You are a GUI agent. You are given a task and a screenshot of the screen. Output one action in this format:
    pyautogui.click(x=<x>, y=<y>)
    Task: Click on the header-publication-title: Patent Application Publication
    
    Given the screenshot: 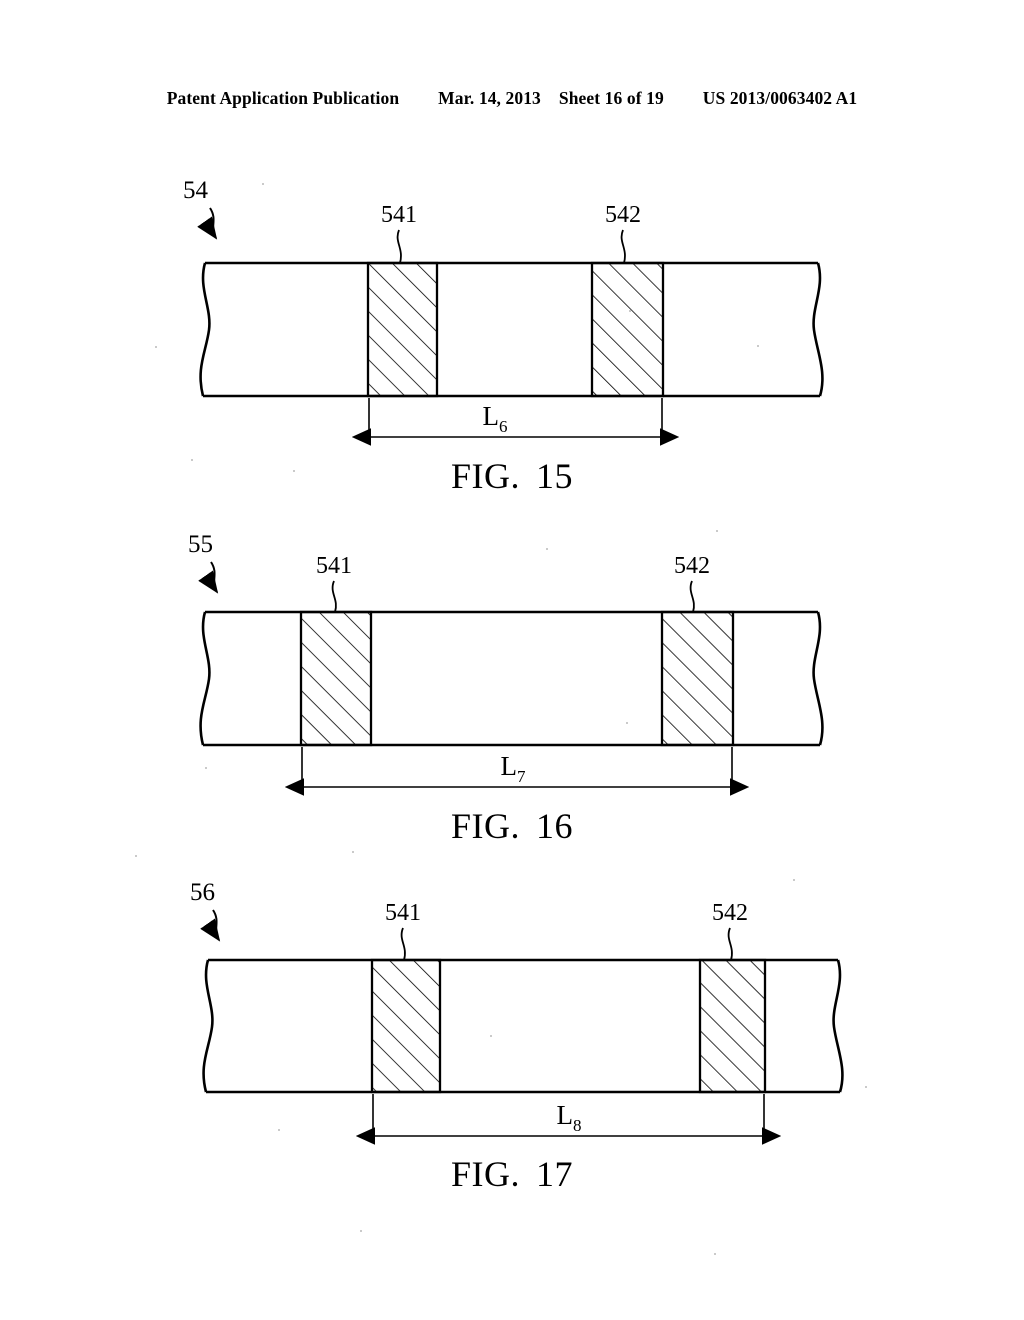 What is the action you would take?
    pyautogui.click(x=283, y=98)
    